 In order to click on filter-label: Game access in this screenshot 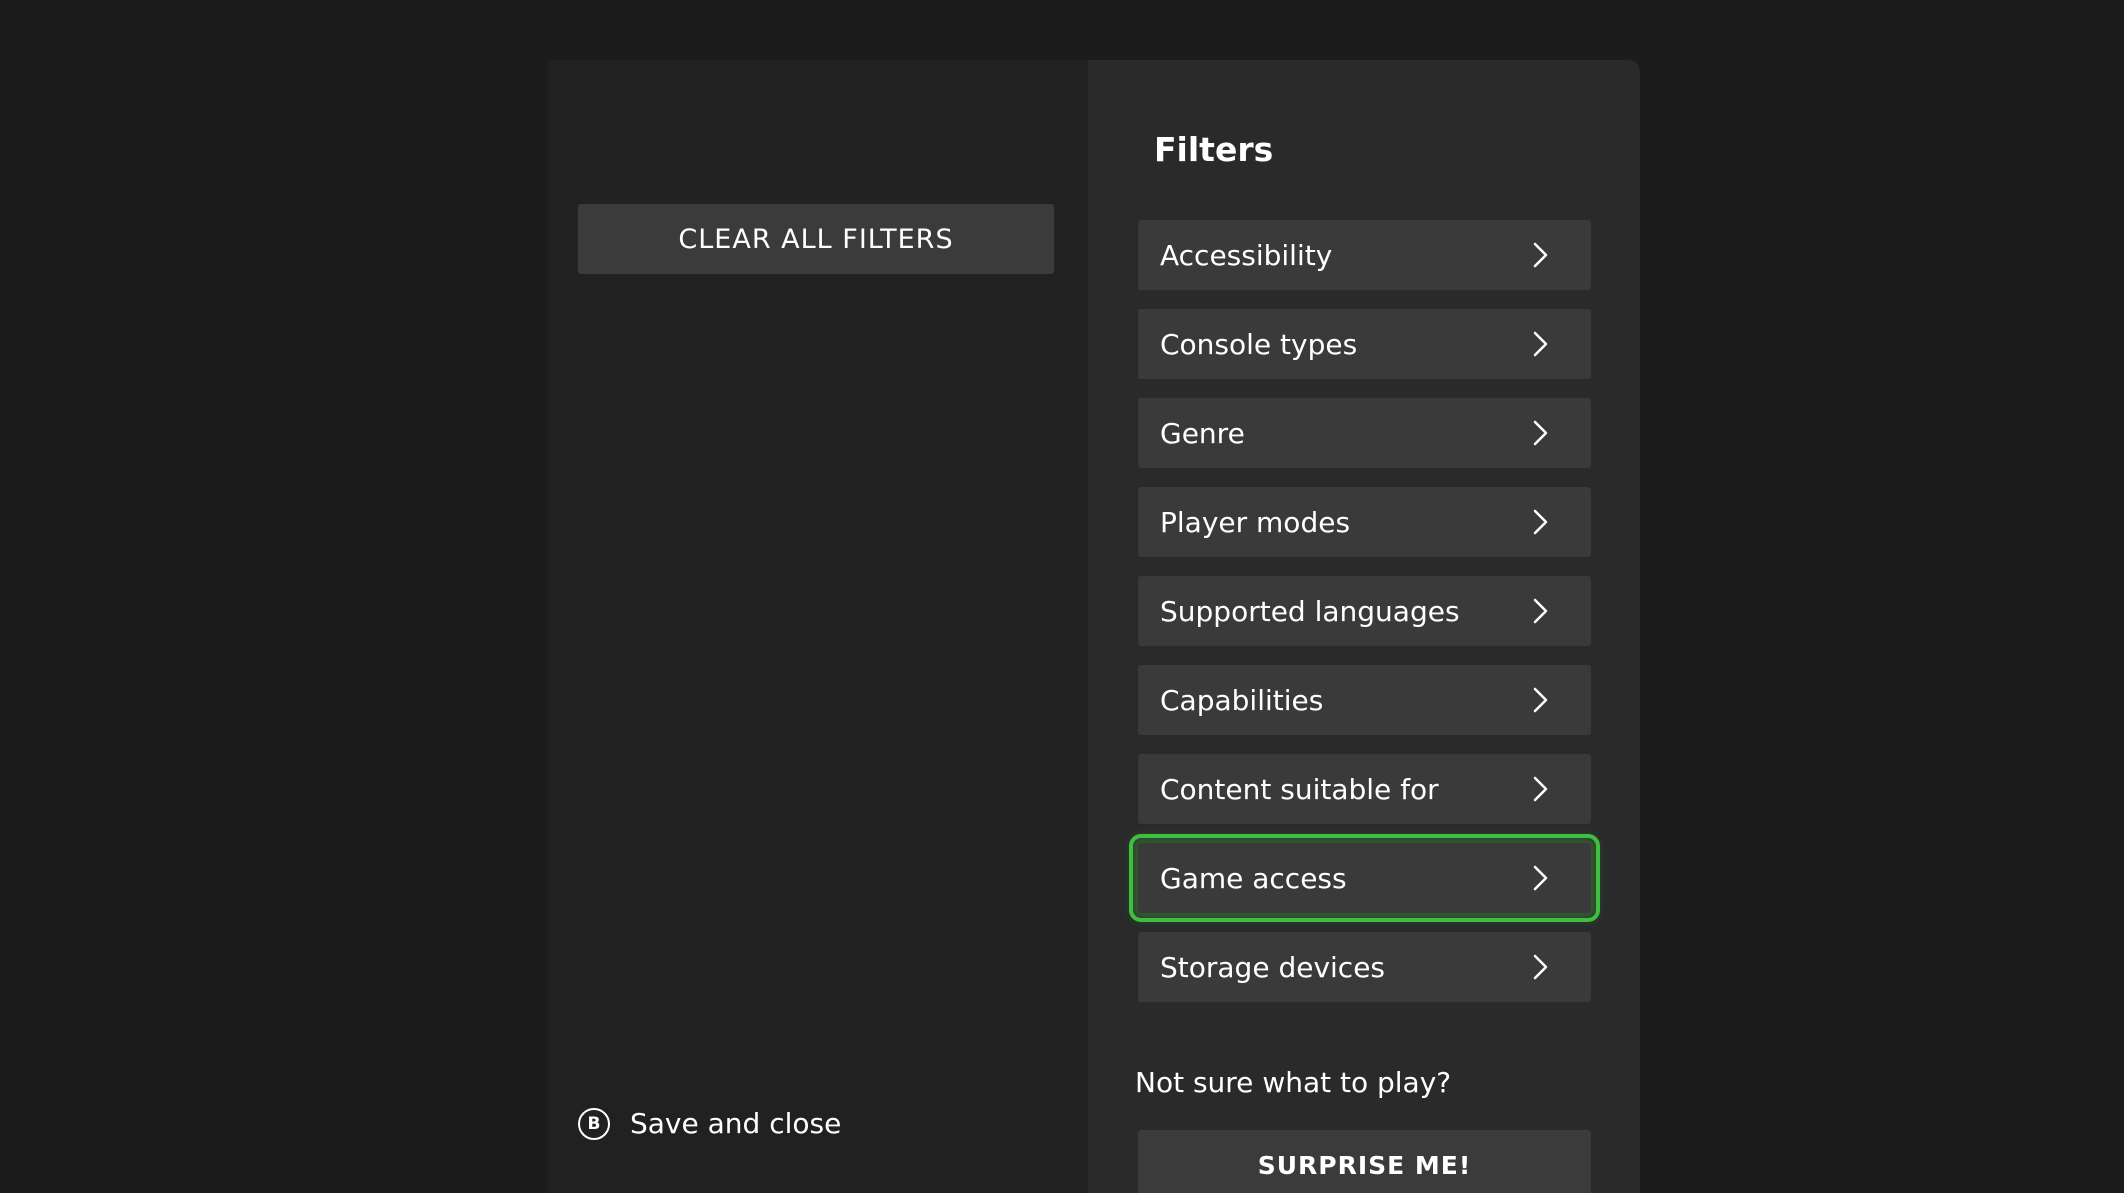, I will do `click(1253, 878)`.